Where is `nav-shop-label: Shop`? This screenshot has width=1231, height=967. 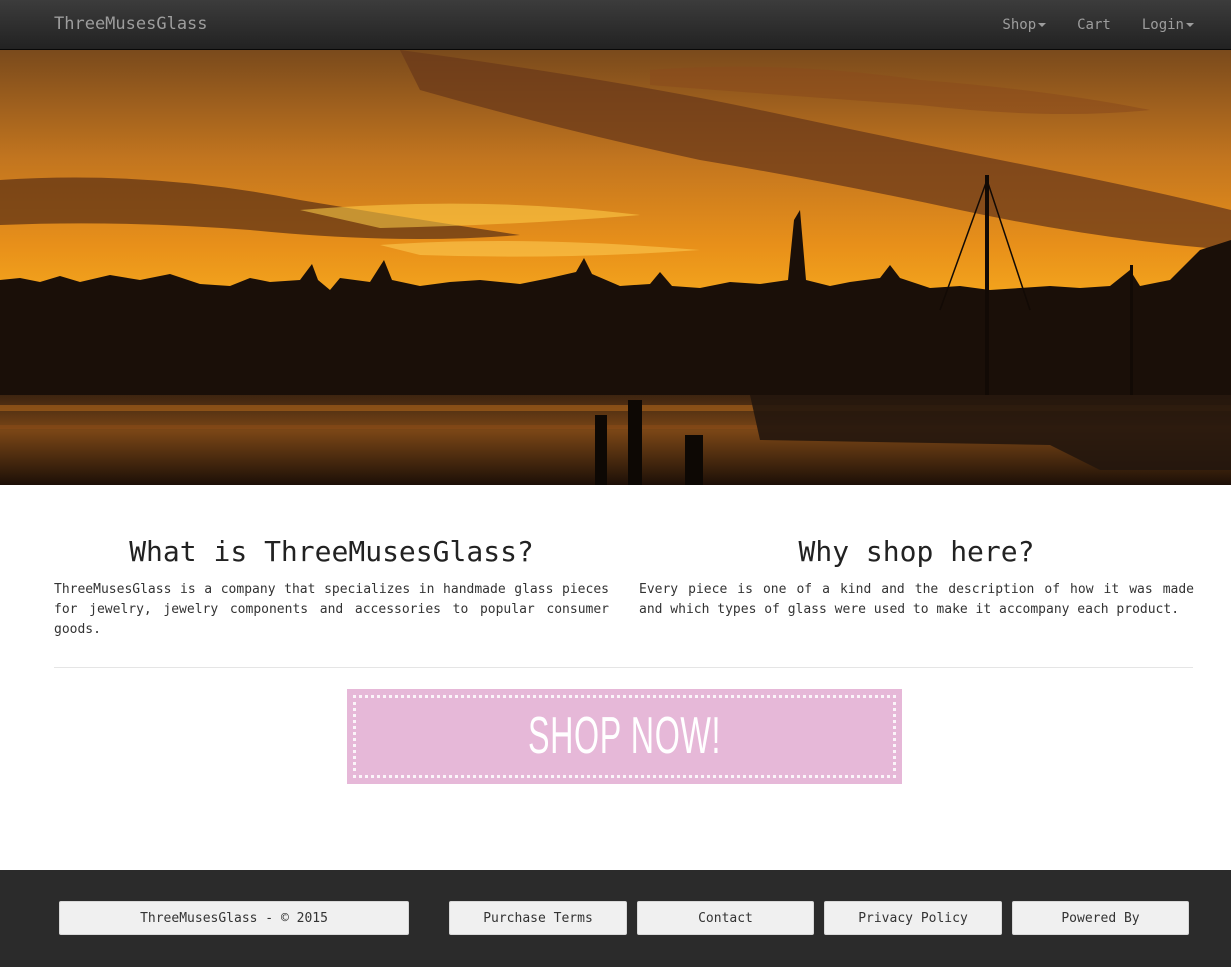
nav-shop-label: Shop is located at coordinates (1019, 25).